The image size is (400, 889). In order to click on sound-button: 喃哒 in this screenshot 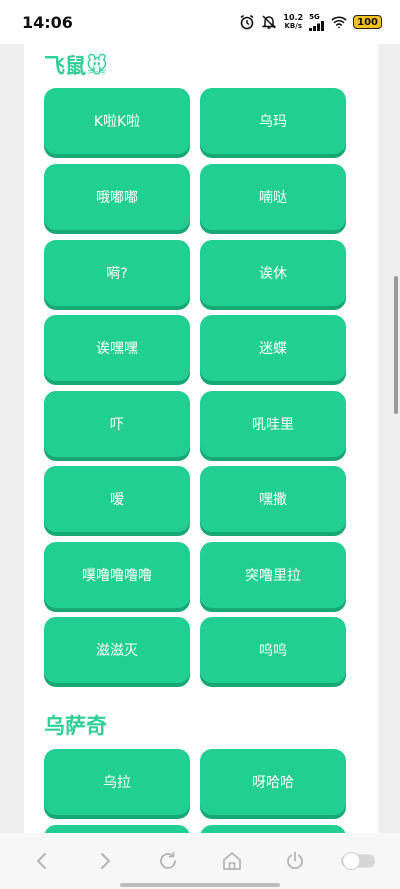, I will do `click(273, 197)`.